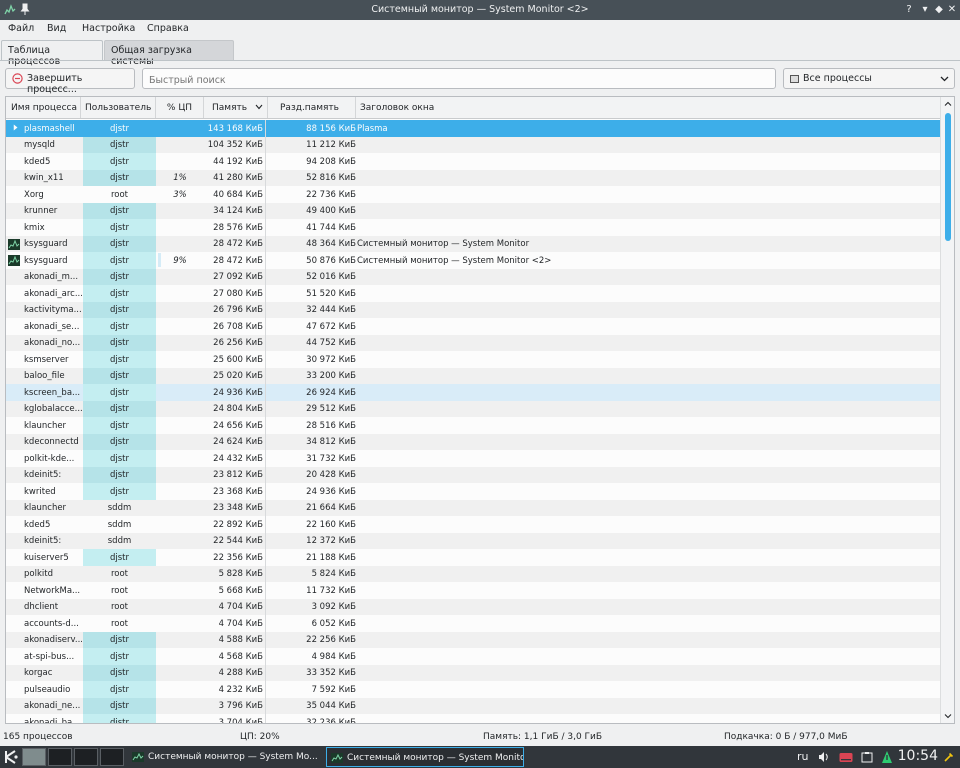 The height and width of the screenshot is (768, 960). I want to click on table-row: akonadi_no... djstr 26 256 КиБ 44 752 КиБ, so click(473, 342).